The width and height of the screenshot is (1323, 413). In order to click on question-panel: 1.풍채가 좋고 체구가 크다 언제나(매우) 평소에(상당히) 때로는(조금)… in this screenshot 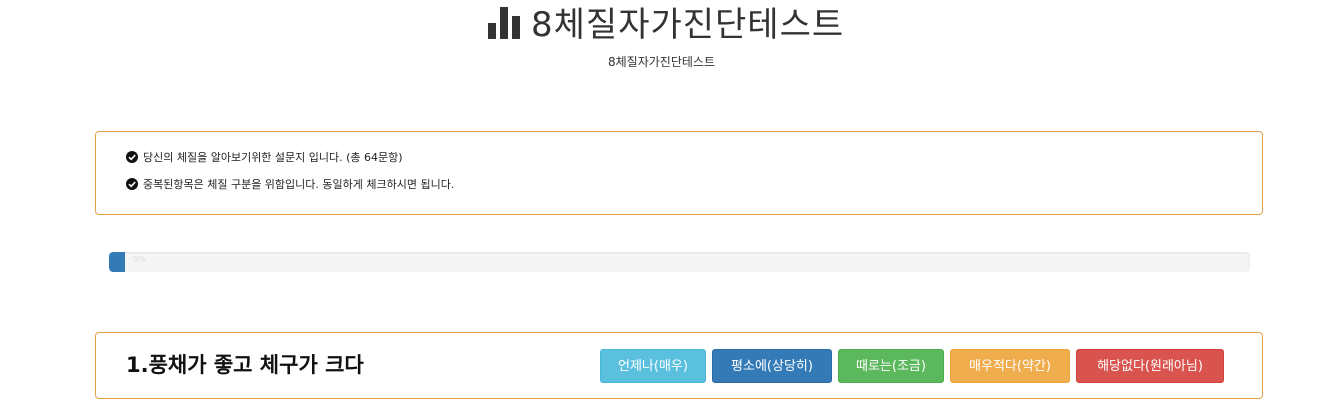, I will do `click(679, 365)`.